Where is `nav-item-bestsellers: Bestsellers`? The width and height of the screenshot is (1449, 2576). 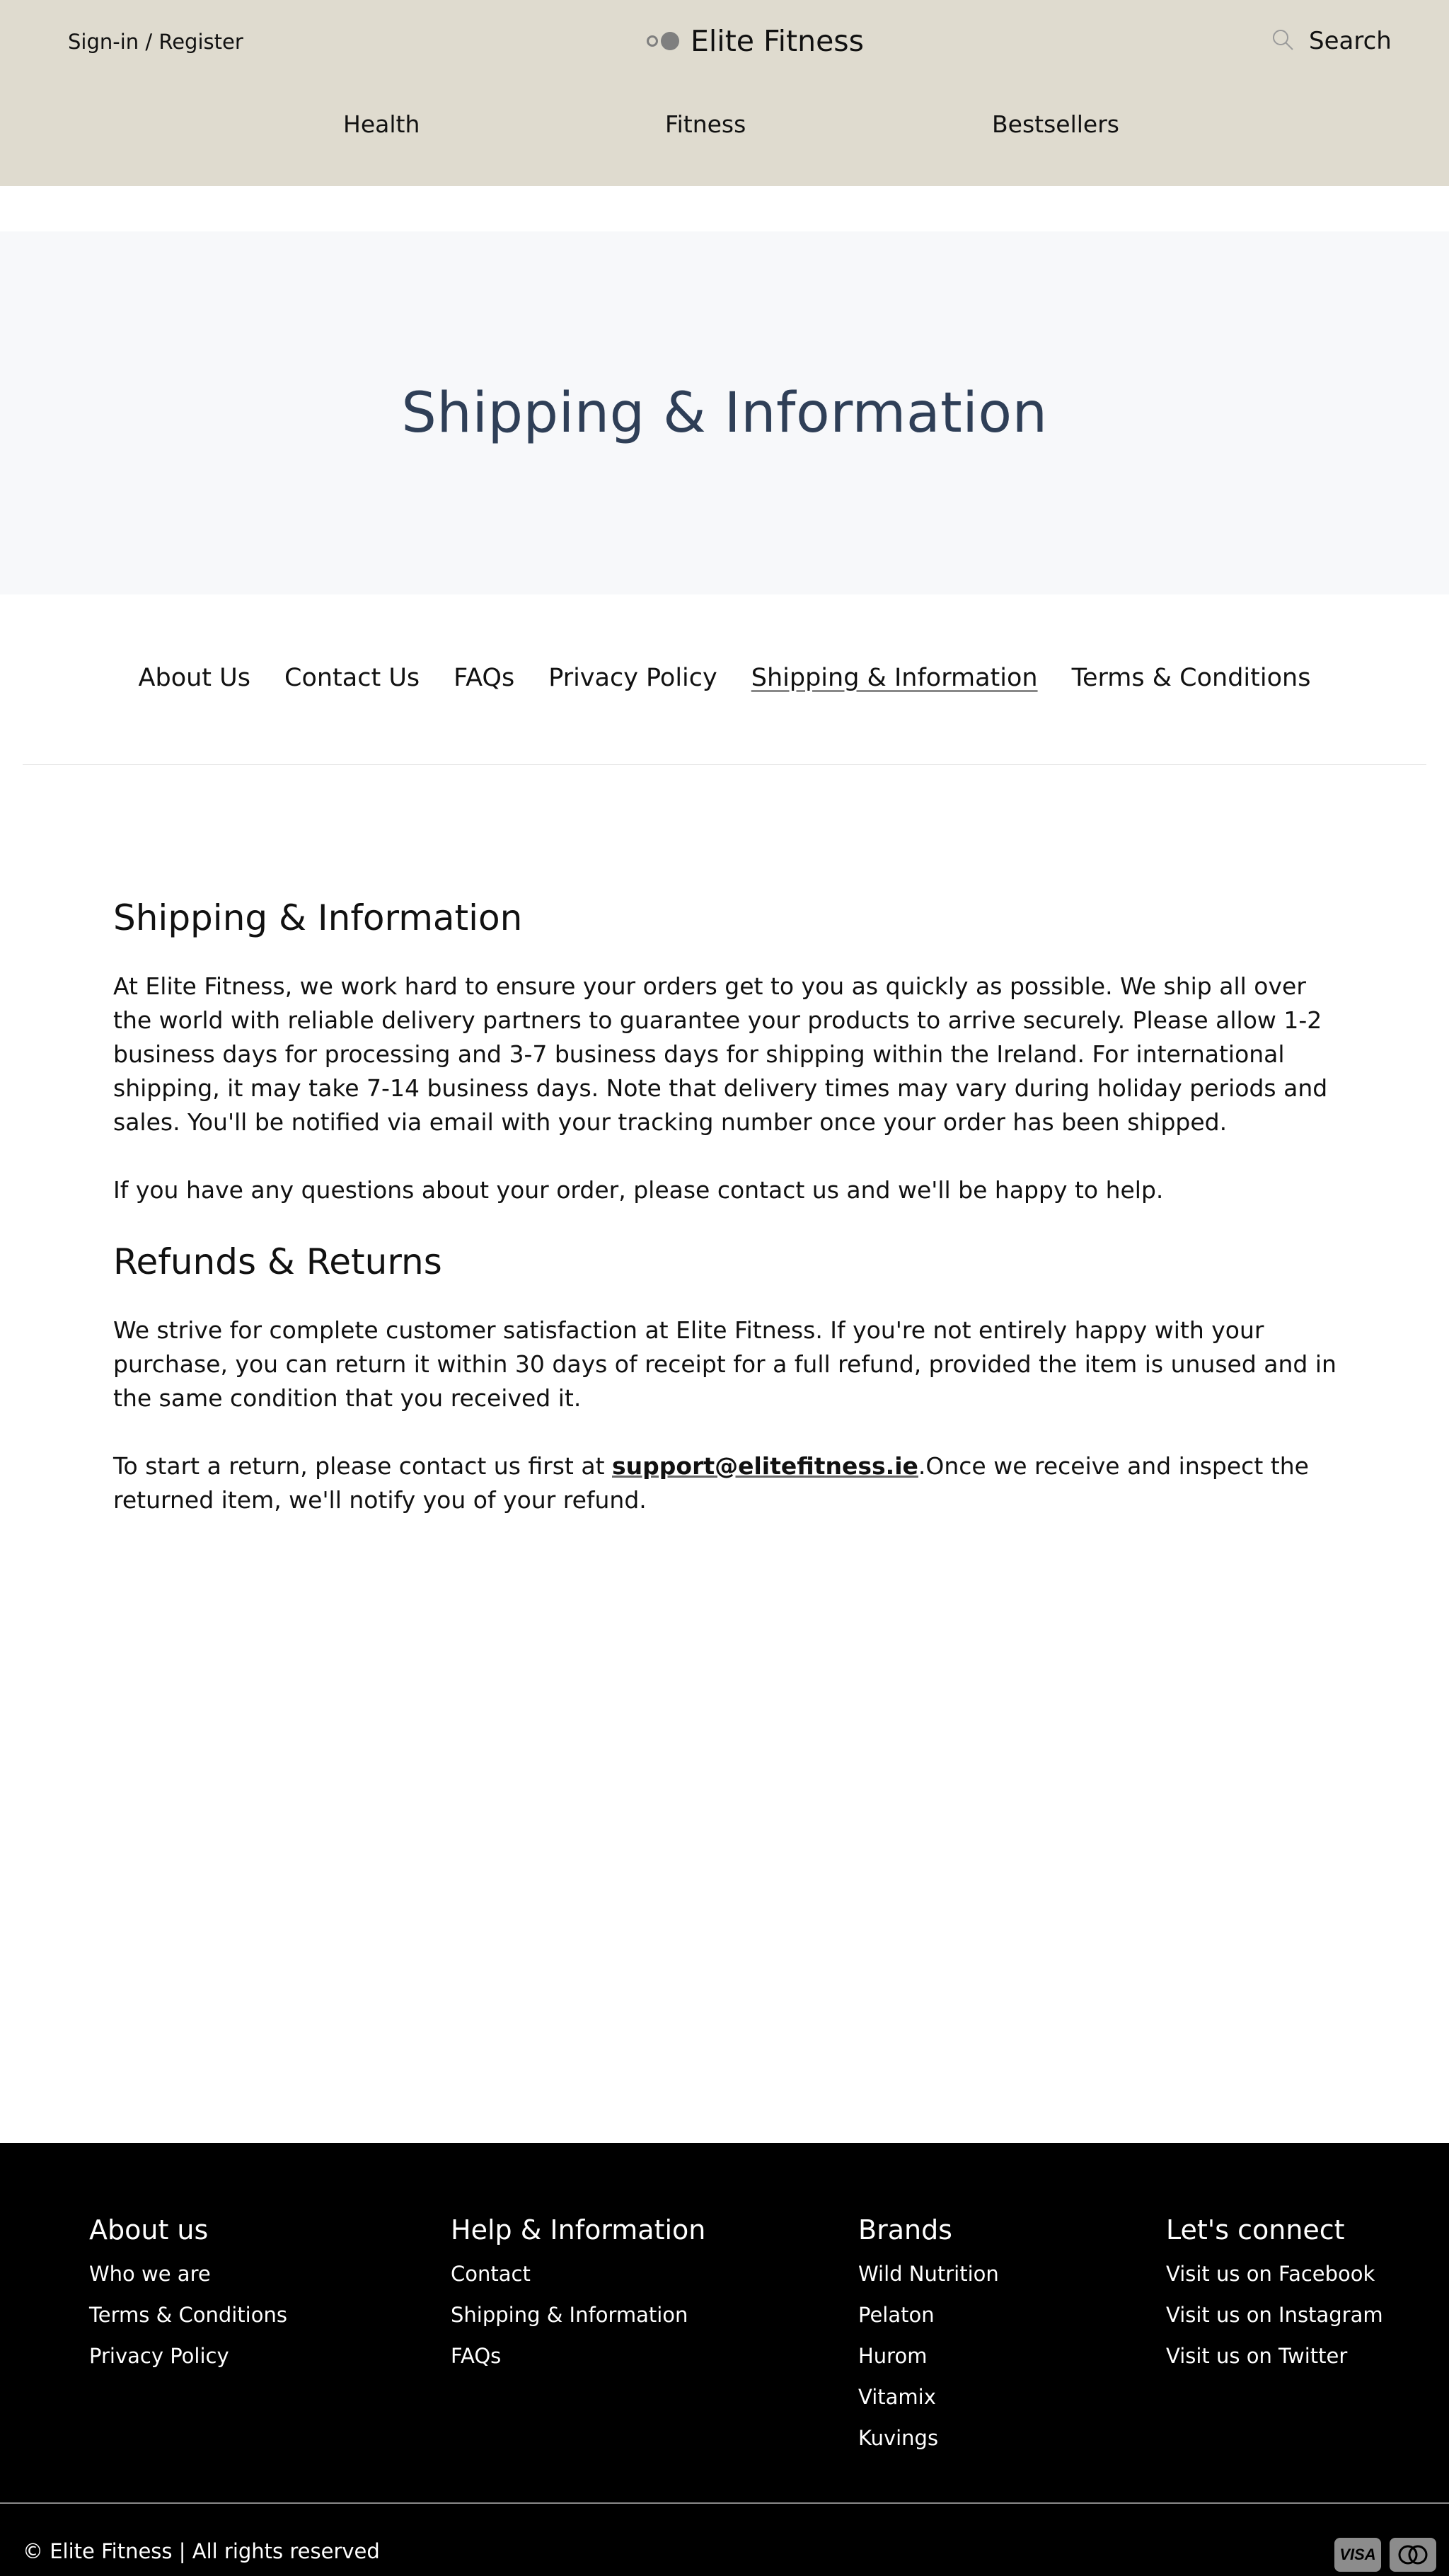 nav-item-bestsellers: Bestsellers is located at coordinates (1055, 124).